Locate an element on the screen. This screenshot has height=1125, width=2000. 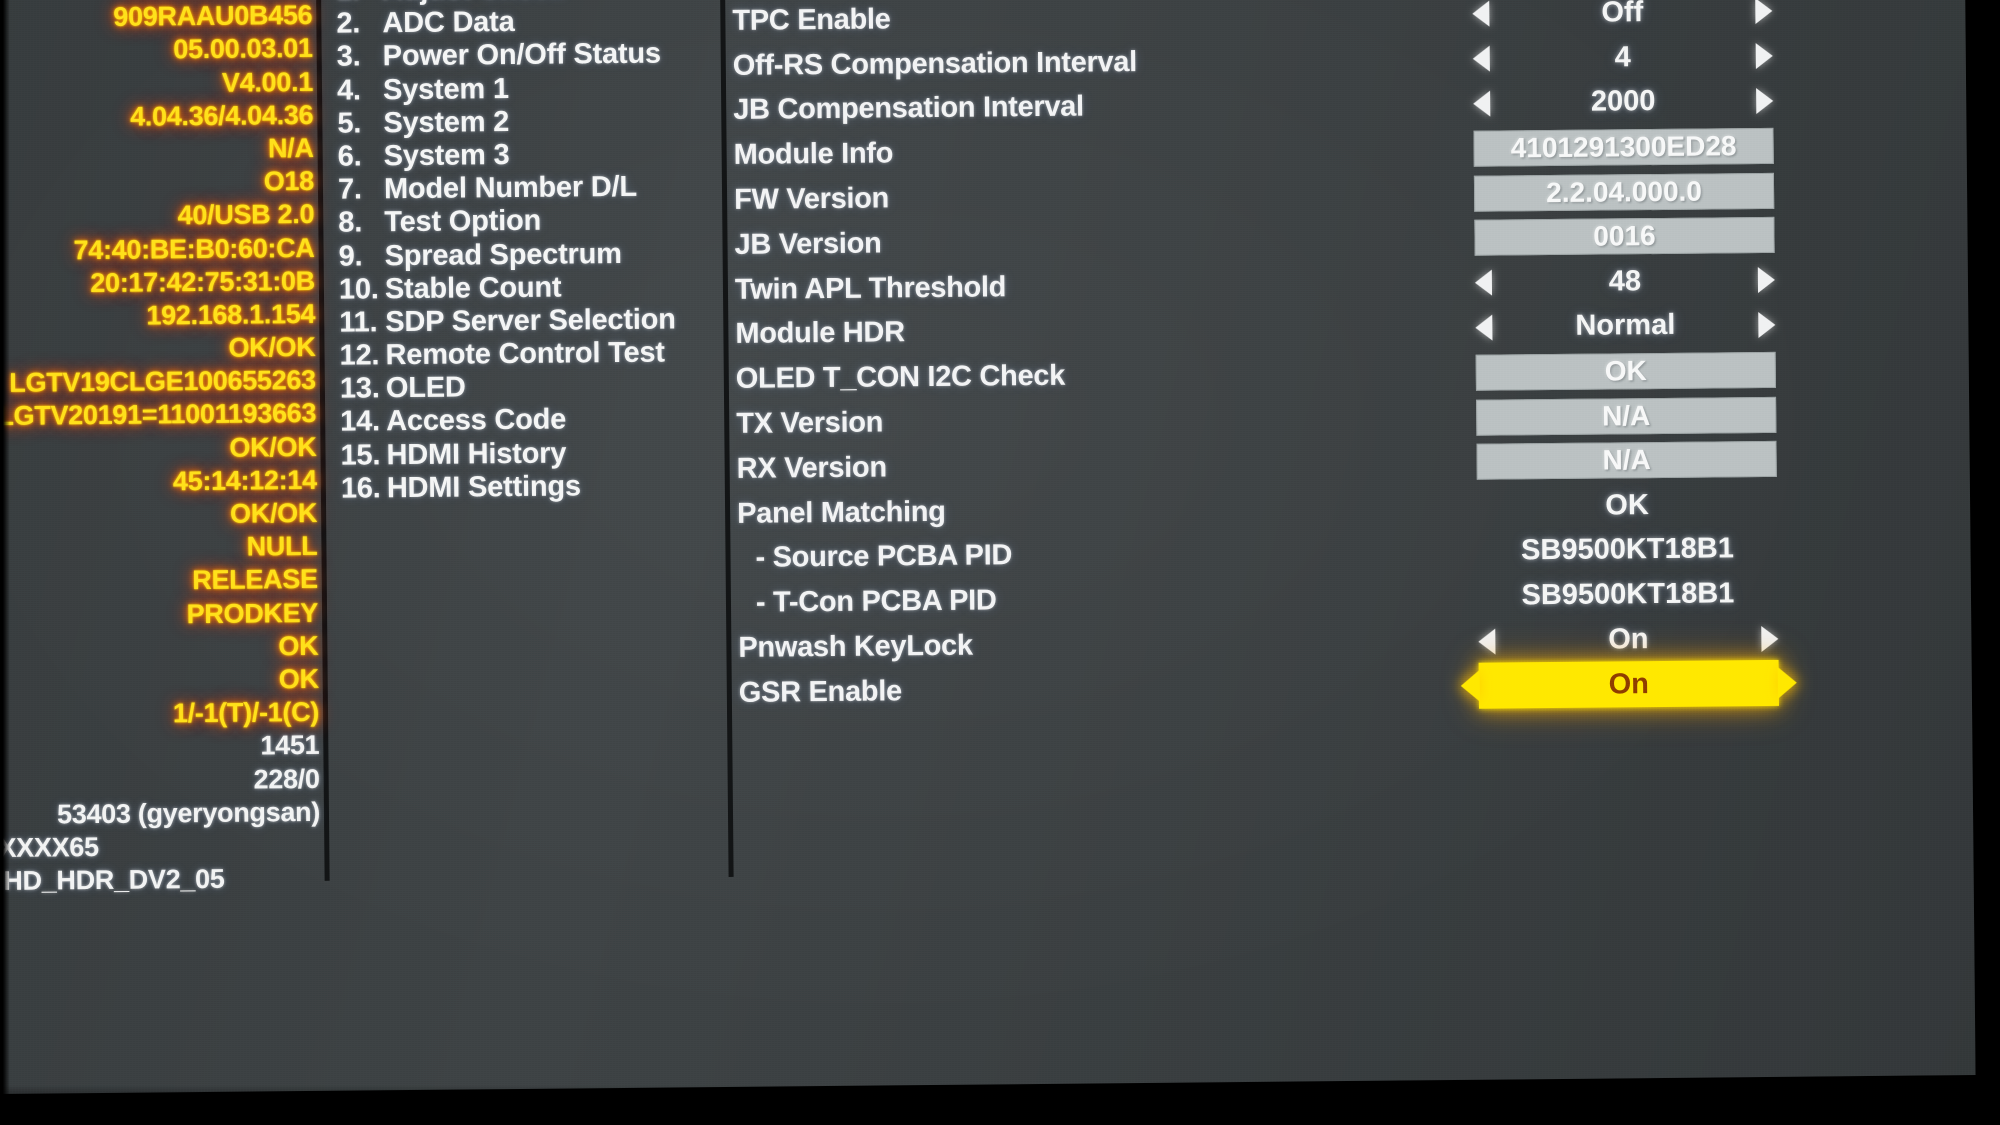
info-row-value: OK is located at coordinates (298, 679).